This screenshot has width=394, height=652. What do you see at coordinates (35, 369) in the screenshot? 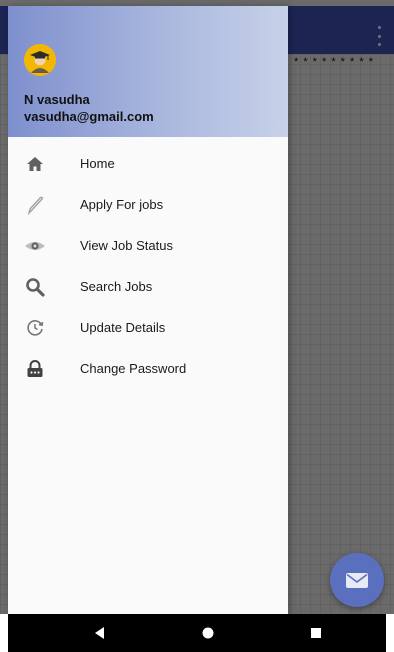
I see `lock-icon` at bounding box center [35, 369].